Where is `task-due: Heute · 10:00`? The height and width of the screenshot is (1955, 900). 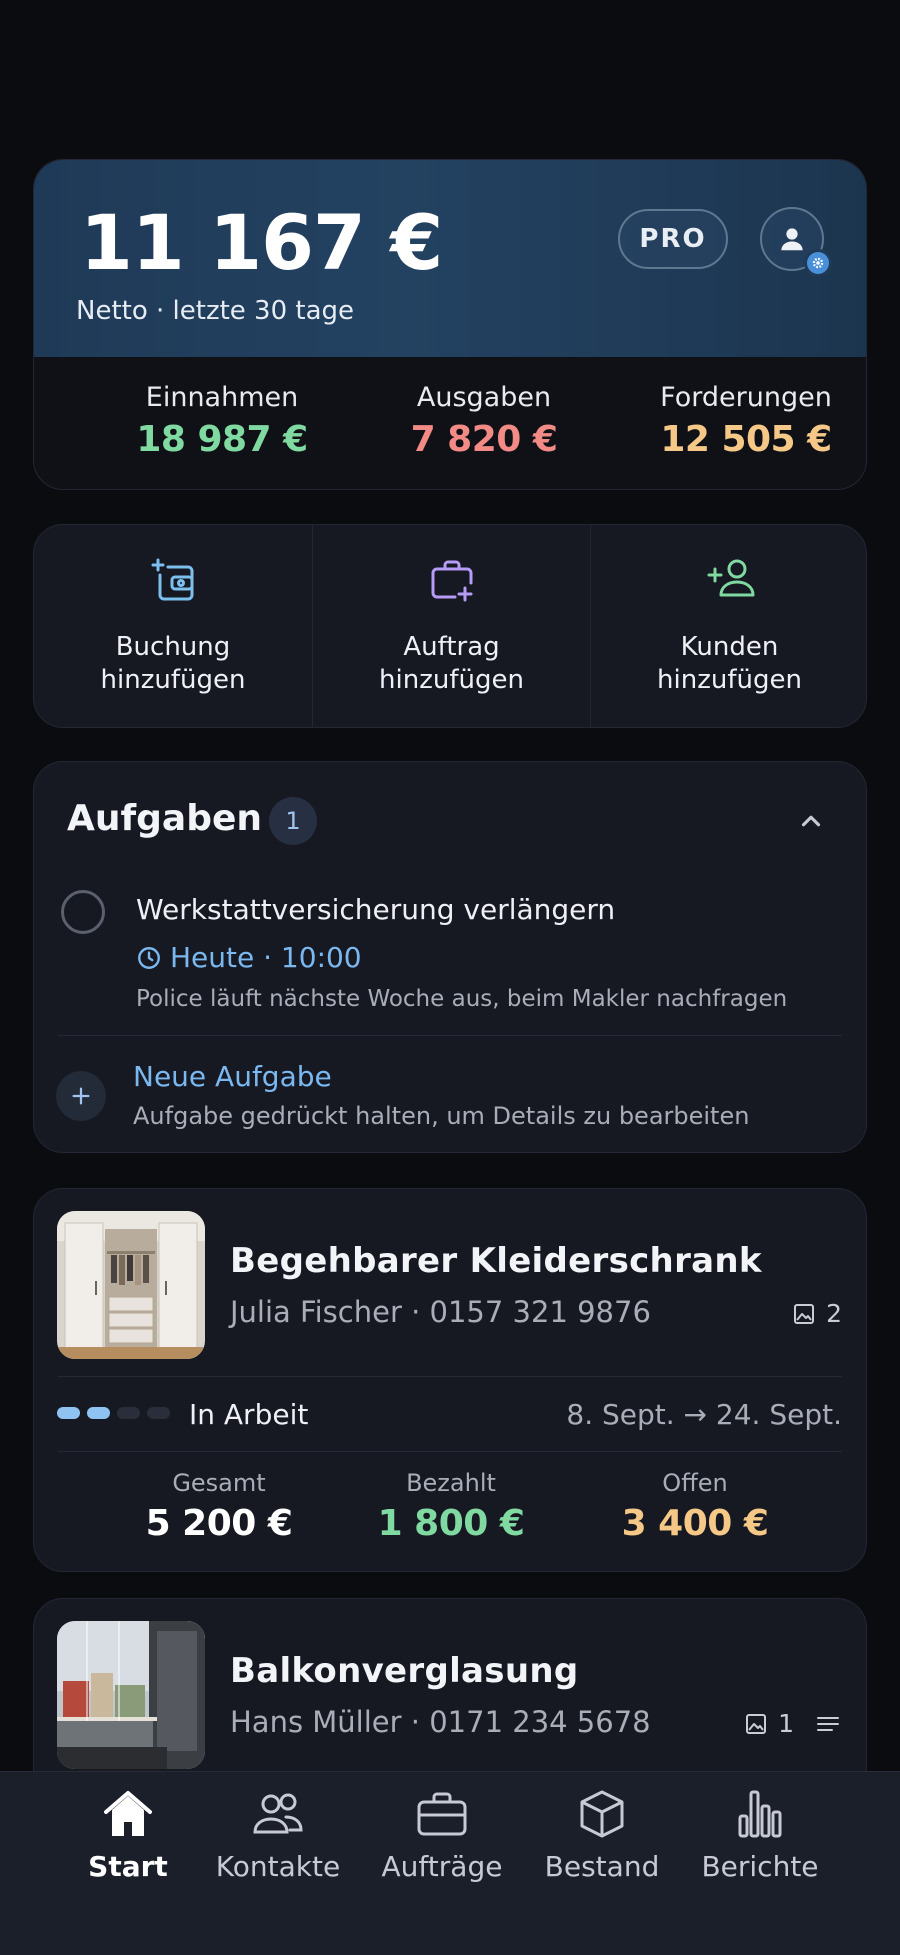 task-due: Heute · 10:00 is located at coordinates (249, 957).